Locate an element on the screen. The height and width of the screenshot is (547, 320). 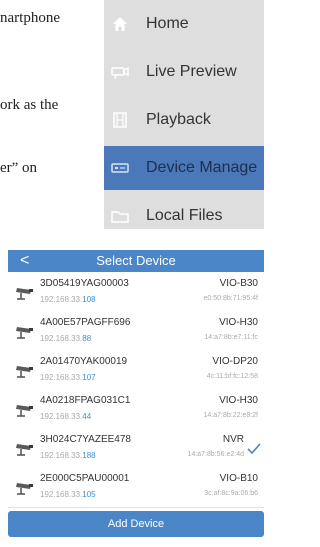
device-ip: 192.168.33.108 is located at coordinates (68, 299).